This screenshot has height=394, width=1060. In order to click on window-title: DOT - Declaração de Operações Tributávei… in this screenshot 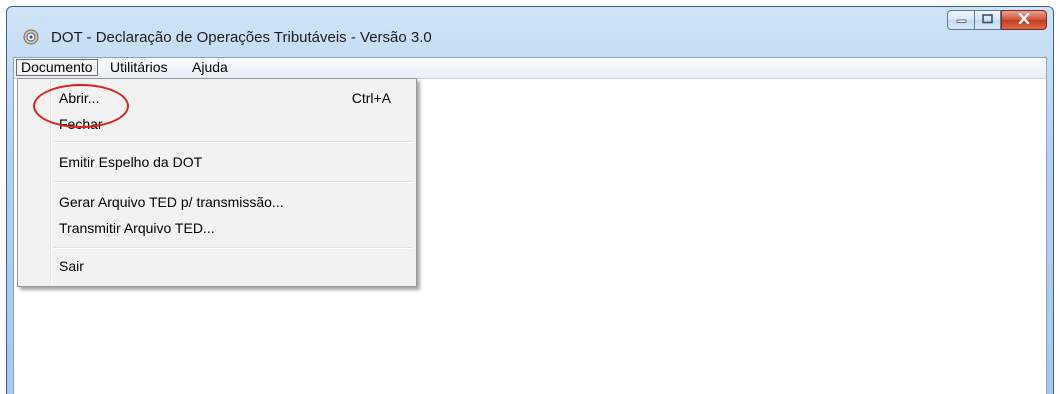, I will do `click(241, 37)`.